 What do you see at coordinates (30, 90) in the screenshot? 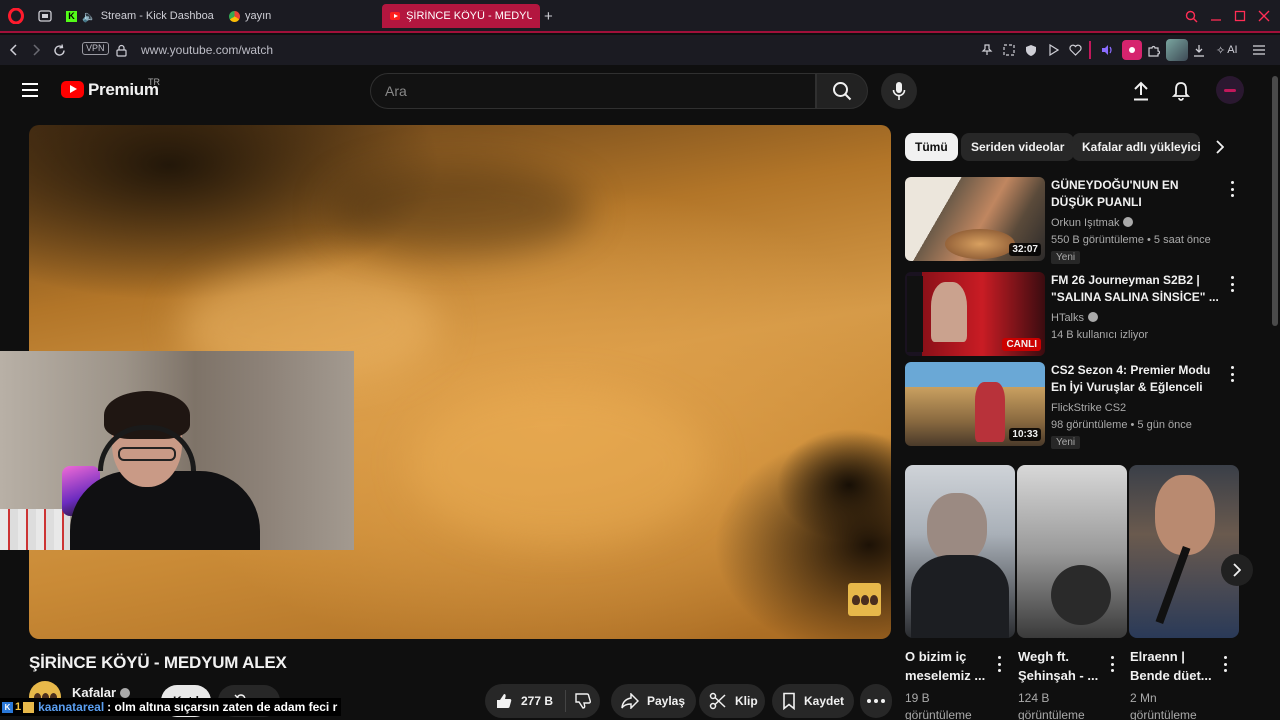
I see `hamburger-menu-icon` at bounding box center [30, 90].